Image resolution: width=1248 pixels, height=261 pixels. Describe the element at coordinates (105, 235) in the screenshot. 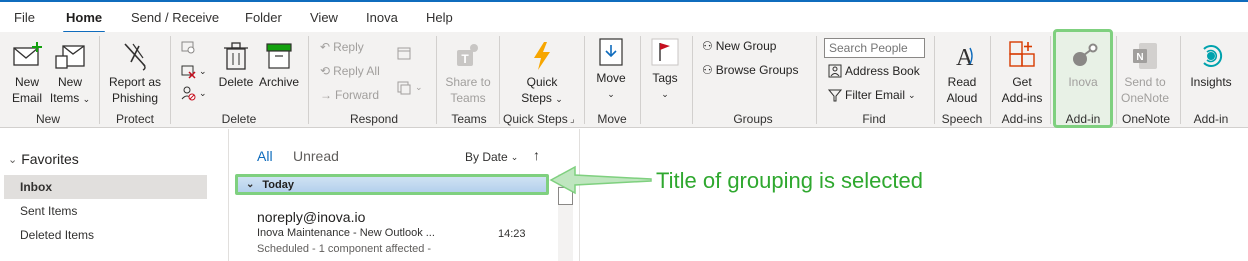

I see `folder-deleted-items: Deleted Items` at that location.